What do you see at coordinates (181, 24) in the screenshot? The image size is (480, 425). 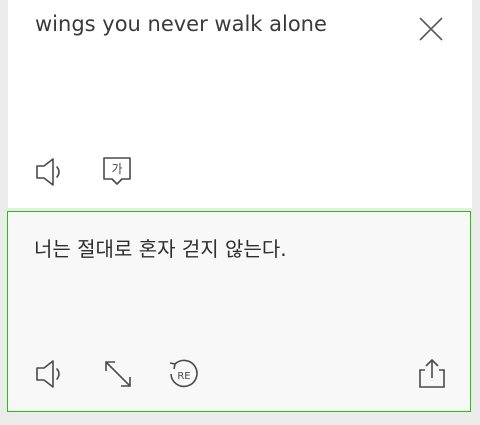 I see `source-text: wings you never walk alone` at bounding box center [181, 24].